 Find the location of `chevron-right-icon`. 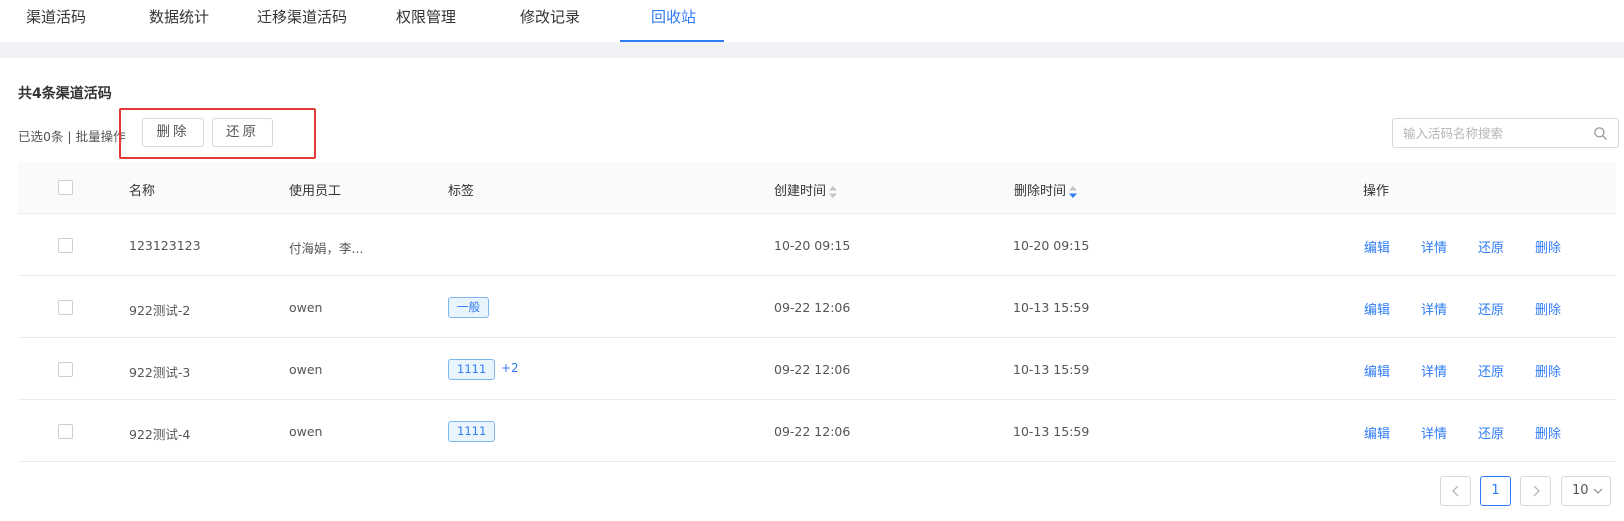

chevron-right-icon is located at coordinates (1536, 490).